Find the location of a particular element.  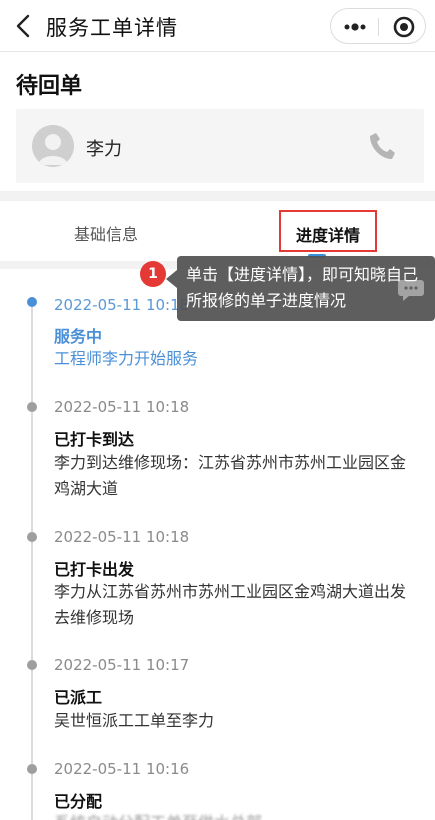

nav-header: 服务工单详情 is located at coordinates (217, 26).